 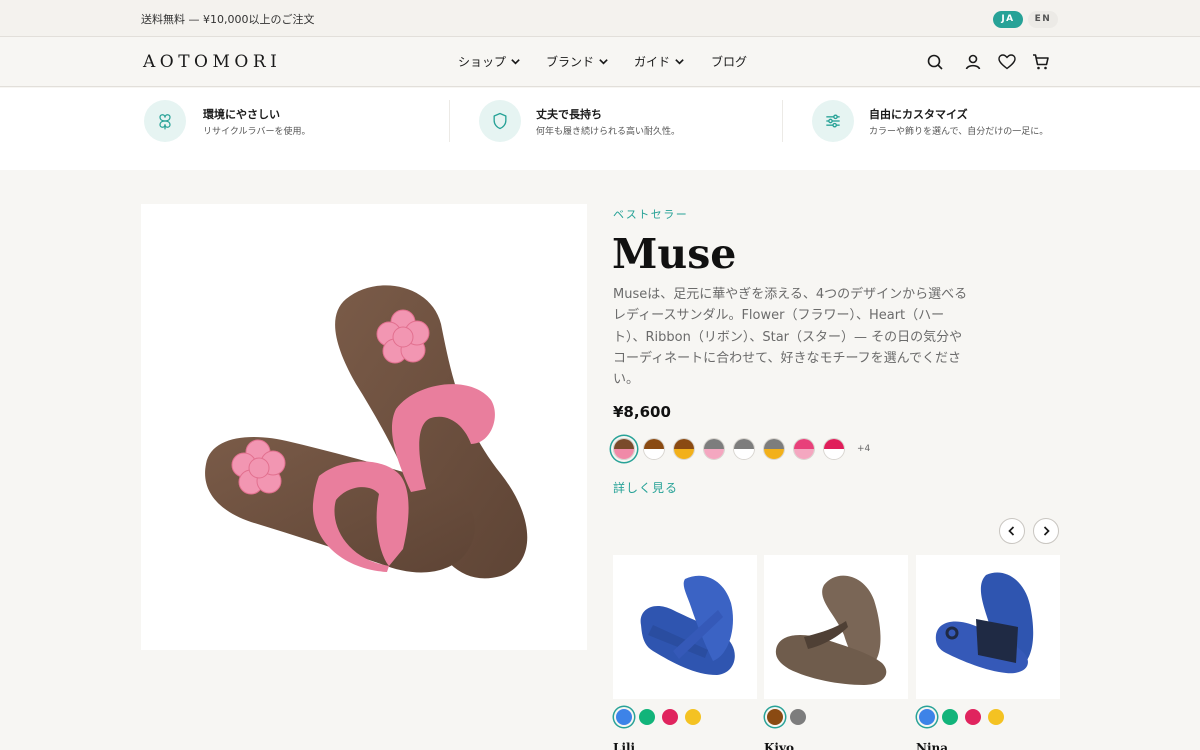 I want to click on carousel-next-button, so click(x=1046, y=531).